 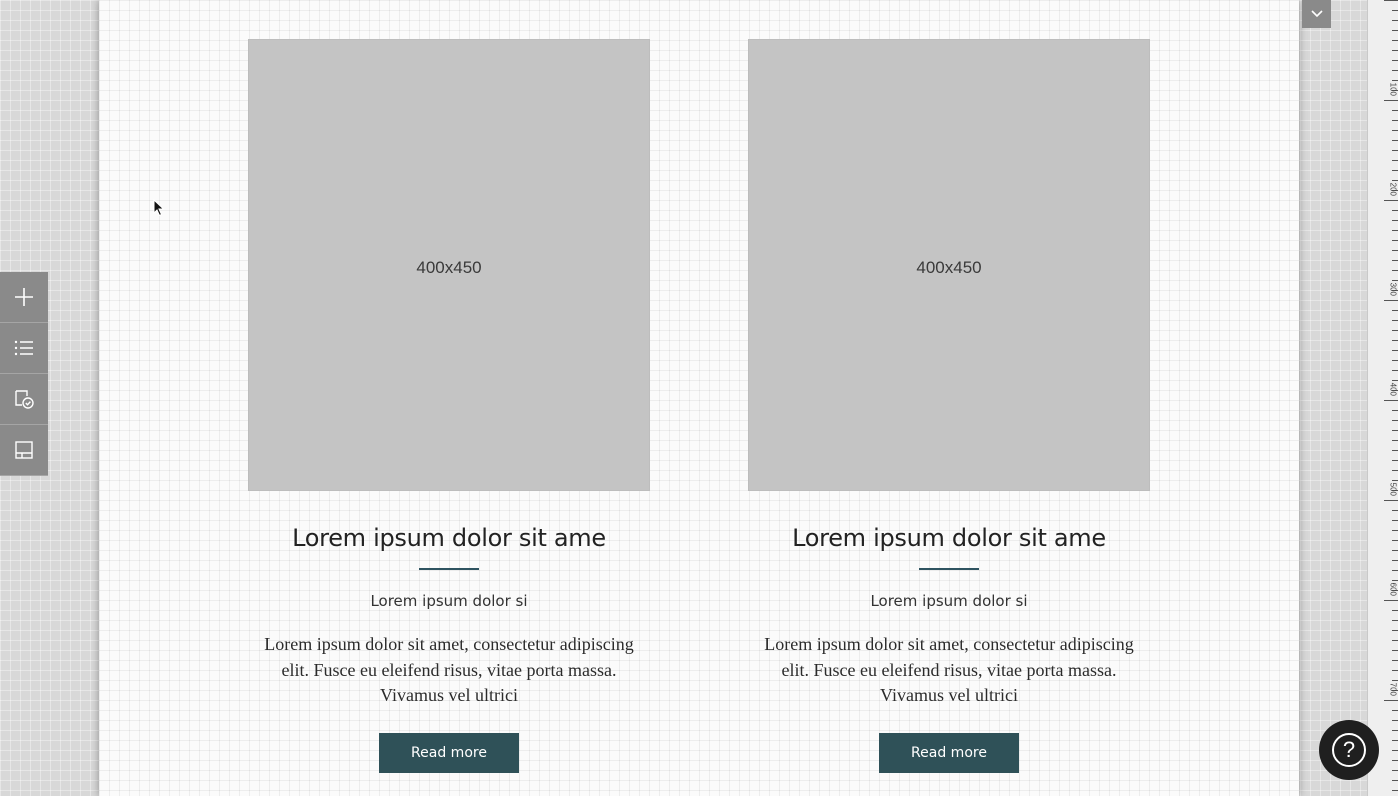 What do you see at coordinates (1392, 289) in the screenshot?
I see `ruler-label: 300` at bounding box center [1392, 289].